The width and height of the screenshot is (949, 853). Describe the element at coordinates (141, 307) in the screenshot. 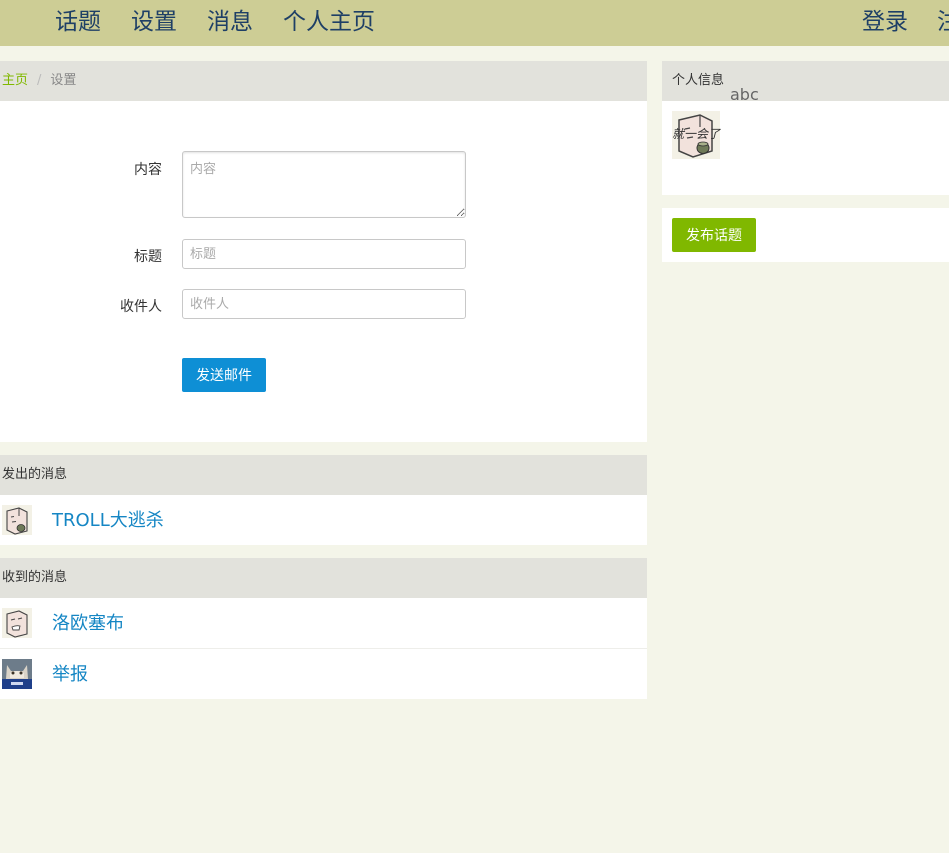

I see `recipient-label: 收件人` at that location.